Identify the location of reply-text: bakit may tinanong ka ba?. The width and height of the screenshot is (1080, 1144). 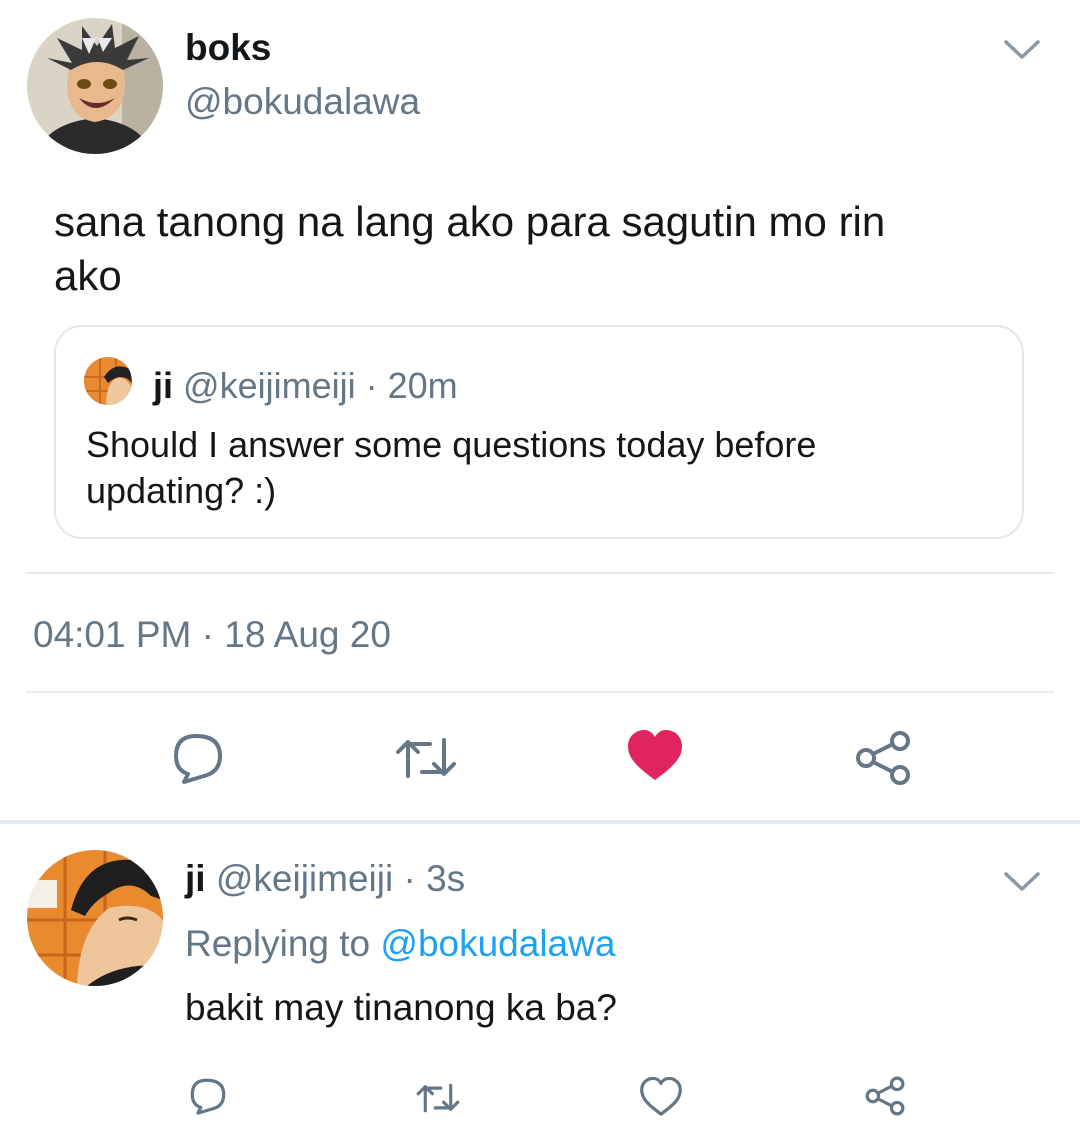
(401, 1007).